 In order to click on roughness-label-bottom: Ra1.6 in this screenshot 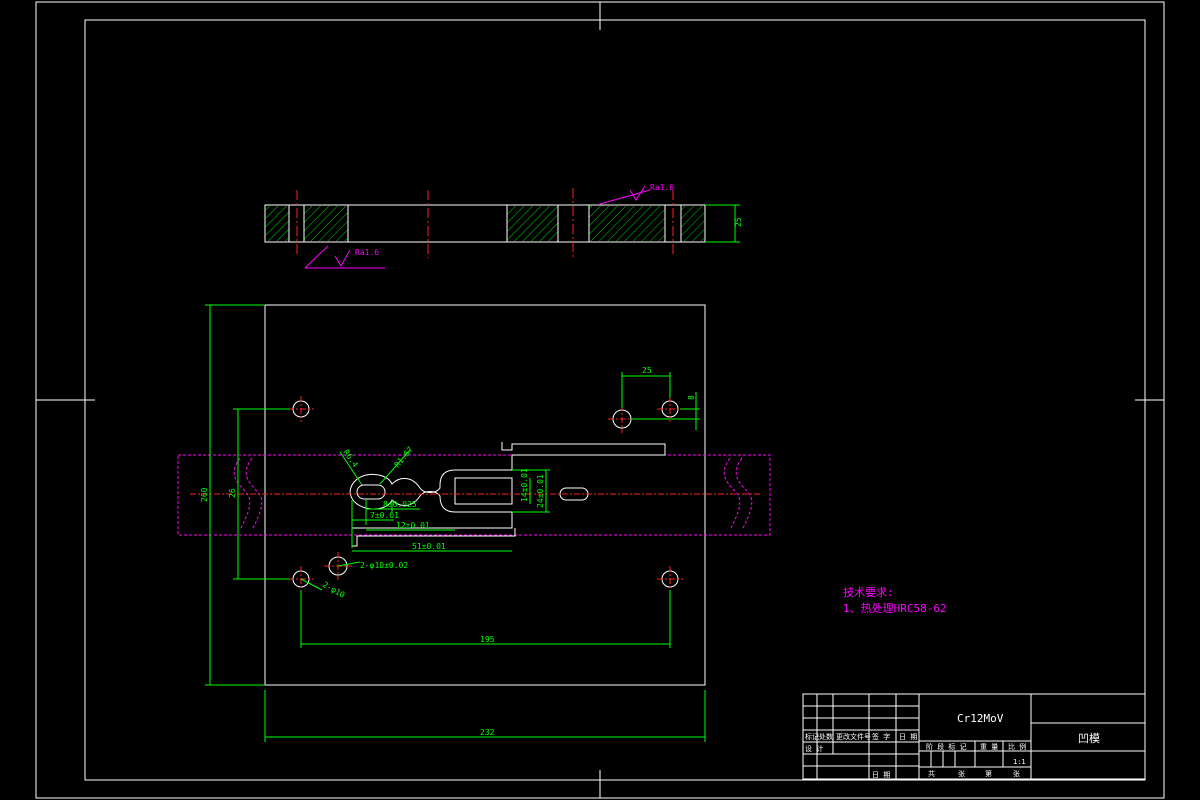, I will do `click(367, 252)`.